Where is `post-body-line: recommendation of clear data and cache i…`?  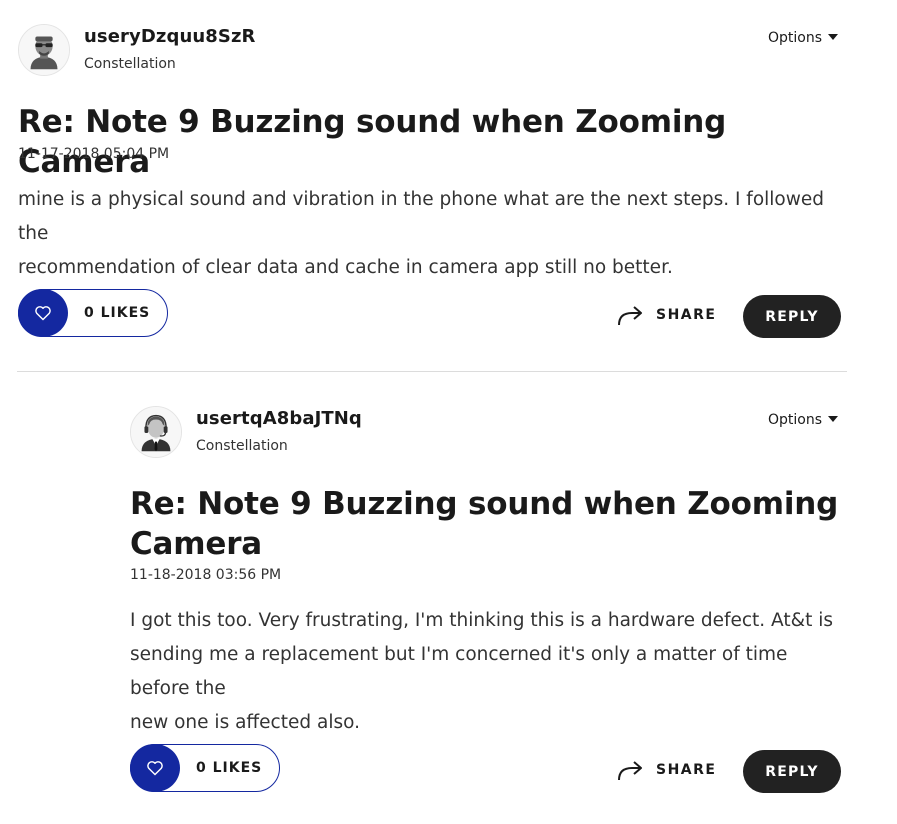 post-body-line: recommendation of clear data and cache i… is located at coordinates (345, 267).